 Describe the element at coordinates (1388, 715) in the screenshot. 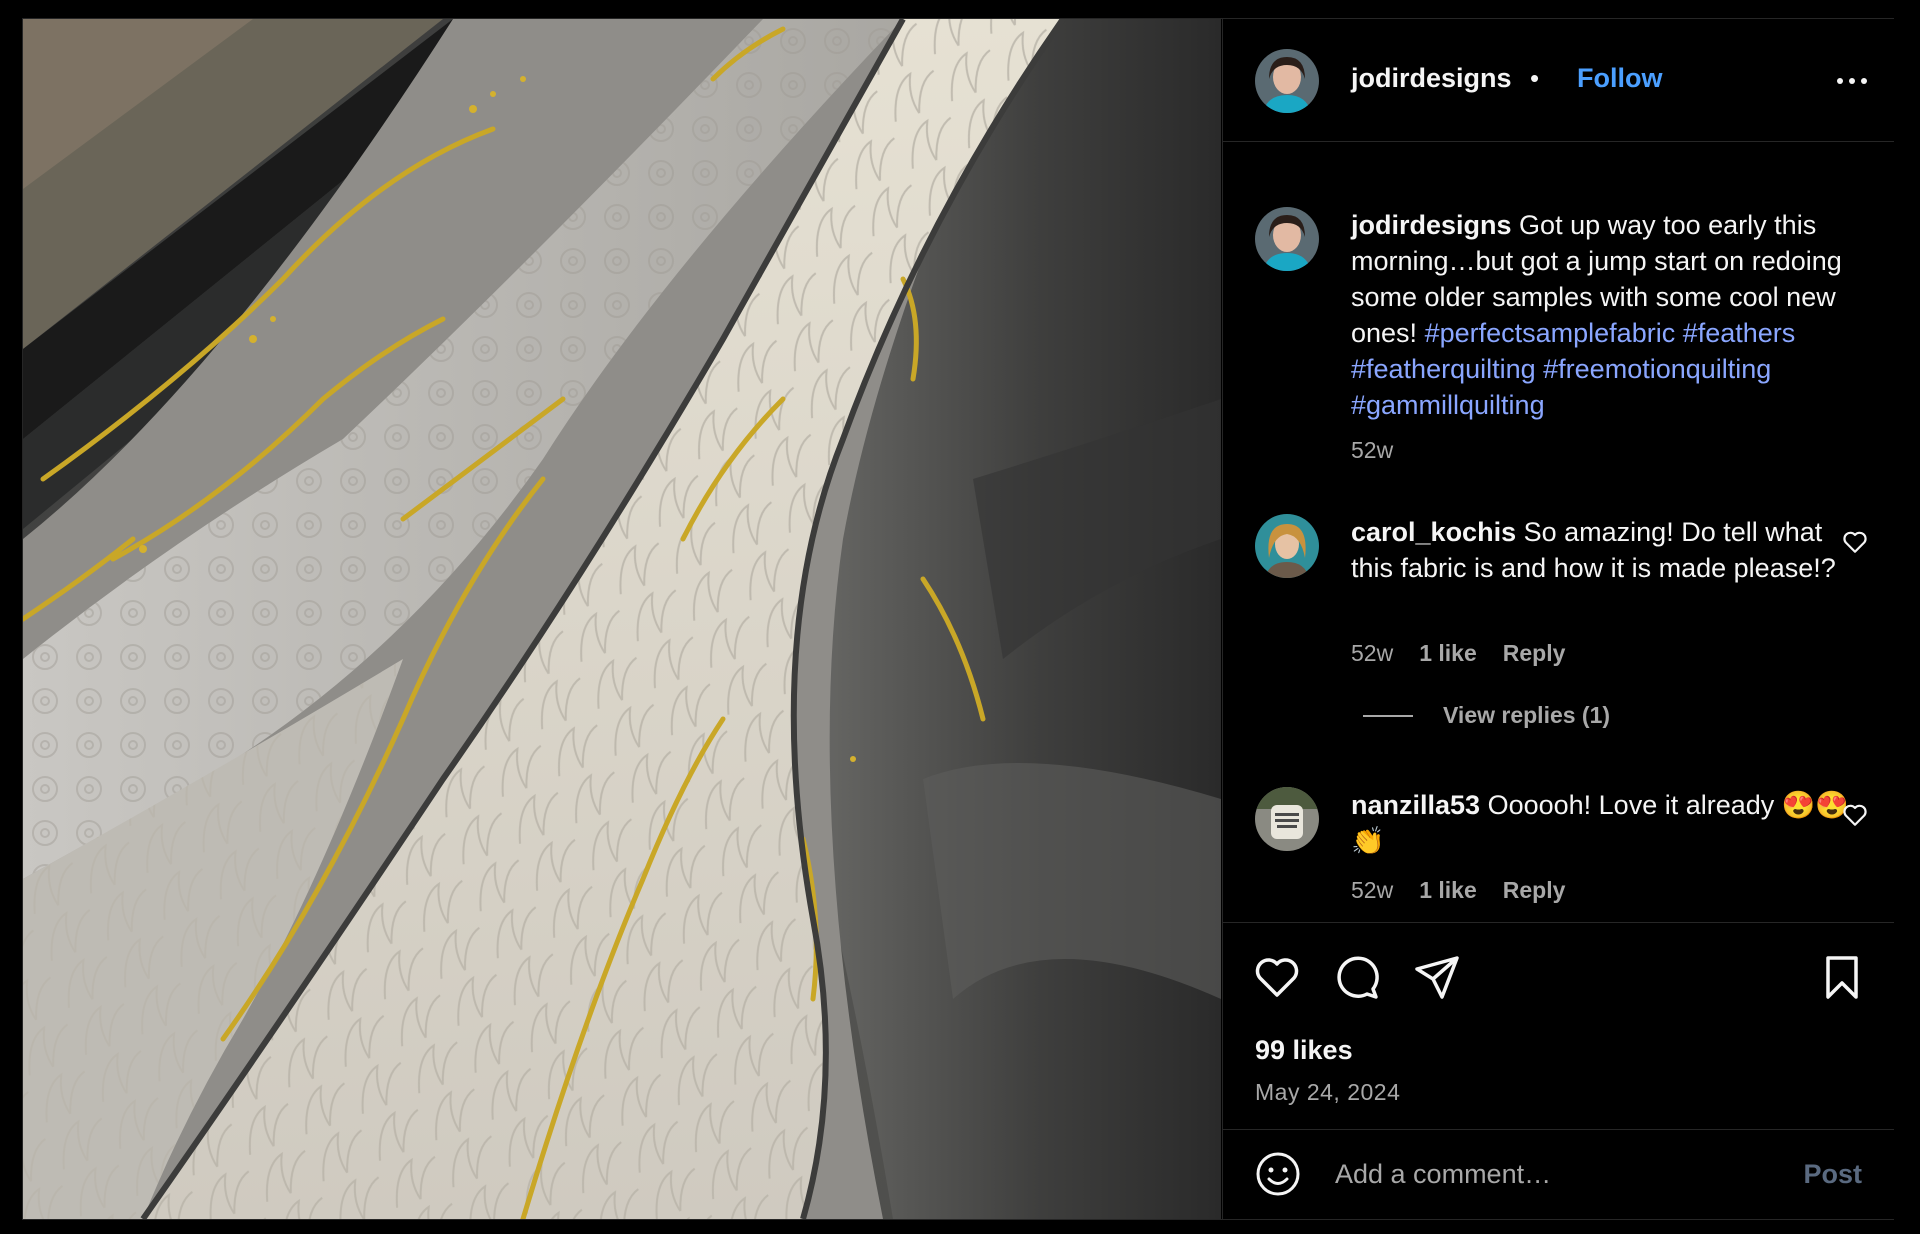

I see `replies-divider` at that location.